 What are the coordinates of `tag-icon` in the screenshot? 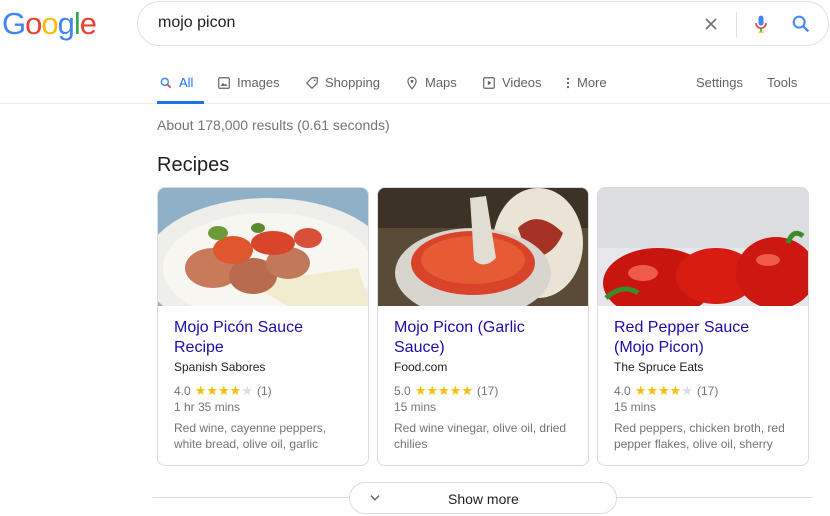 It's located at (311, 82).